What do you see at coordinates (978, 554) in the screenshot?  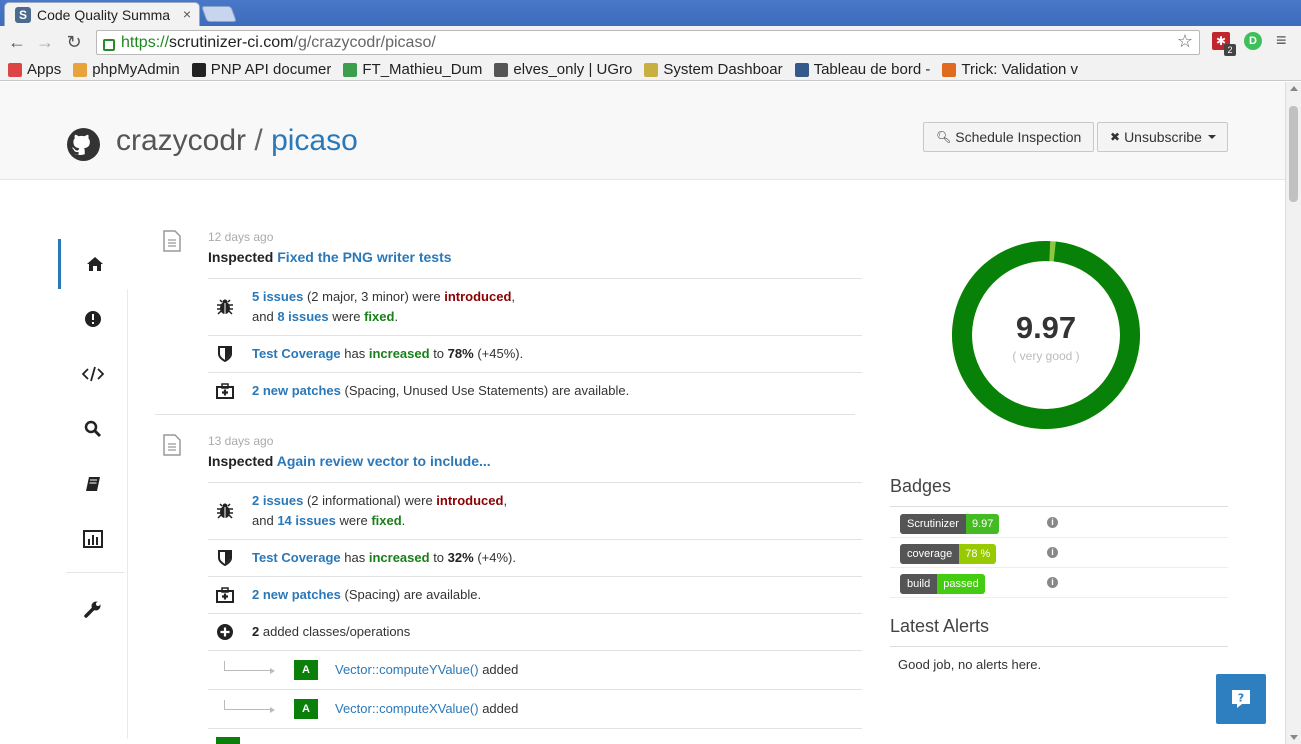 I see `badge-value: 78 %` at bounding box center [978, 554].